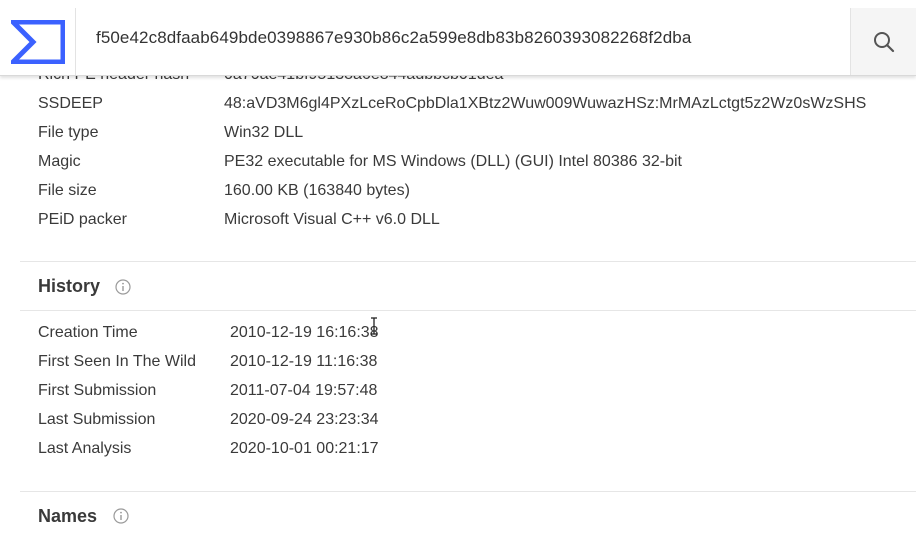  Describe the element at coordinates (304, 419) in the screenshot. I see `history-value: 2020-09-24 23:23:34` at that location.